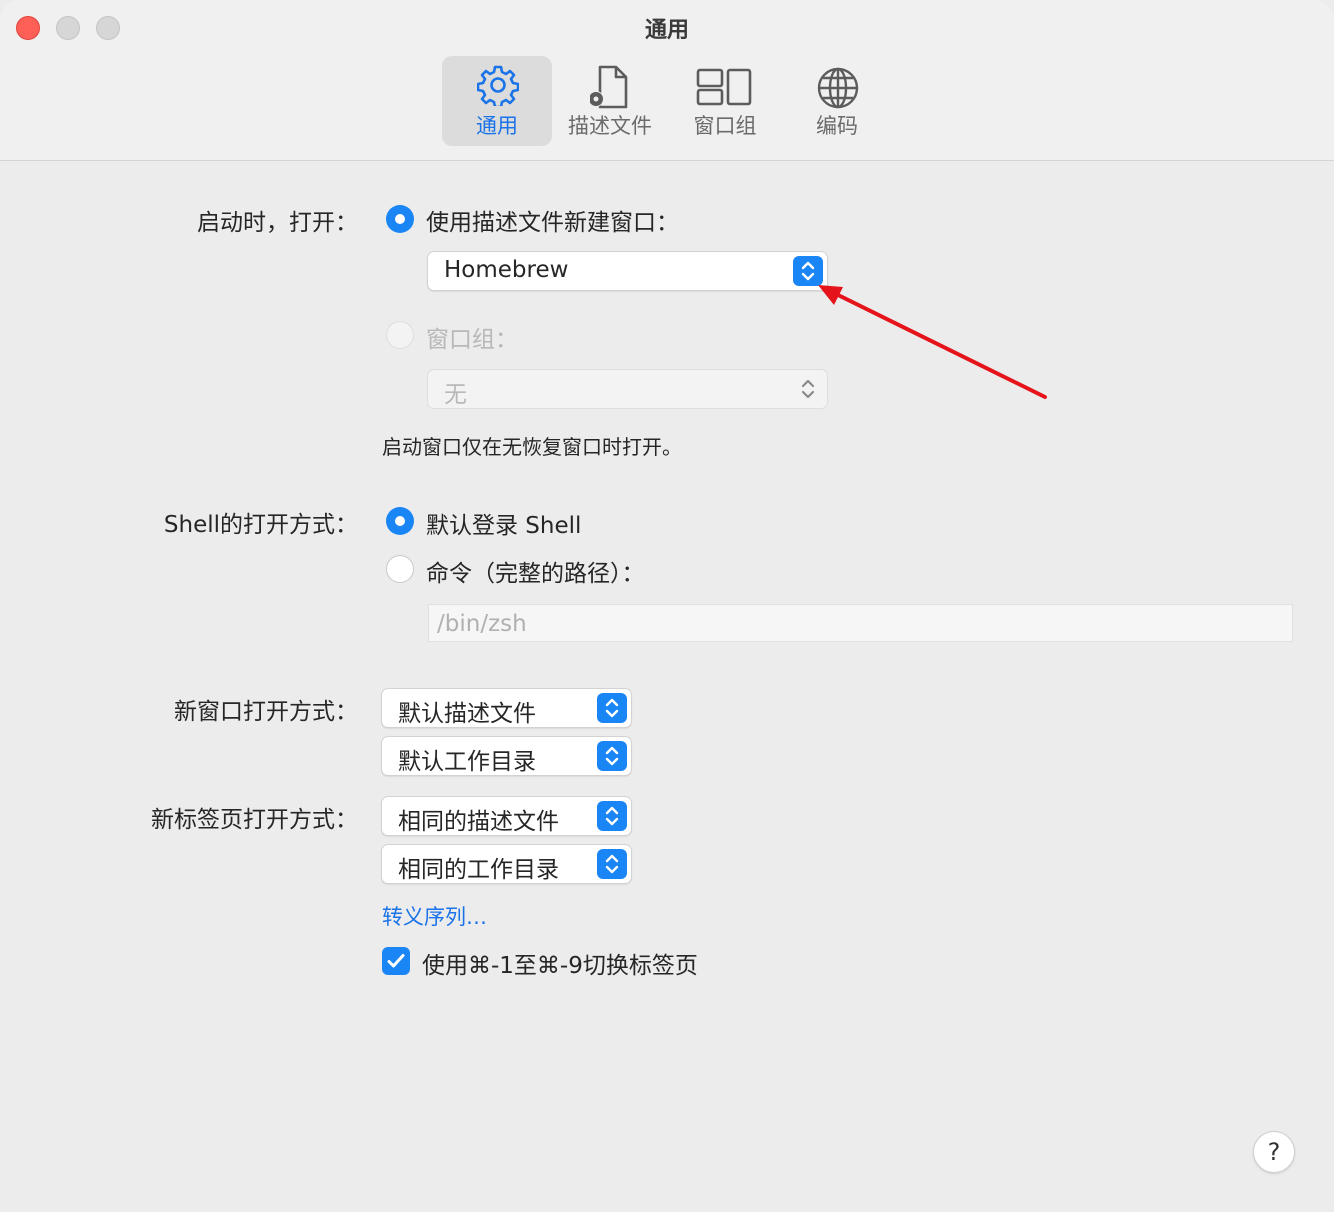  What do you see at coordinates (838, 88) in the screenshot?
I see `globe-icon` at bounding box center [838, 88].